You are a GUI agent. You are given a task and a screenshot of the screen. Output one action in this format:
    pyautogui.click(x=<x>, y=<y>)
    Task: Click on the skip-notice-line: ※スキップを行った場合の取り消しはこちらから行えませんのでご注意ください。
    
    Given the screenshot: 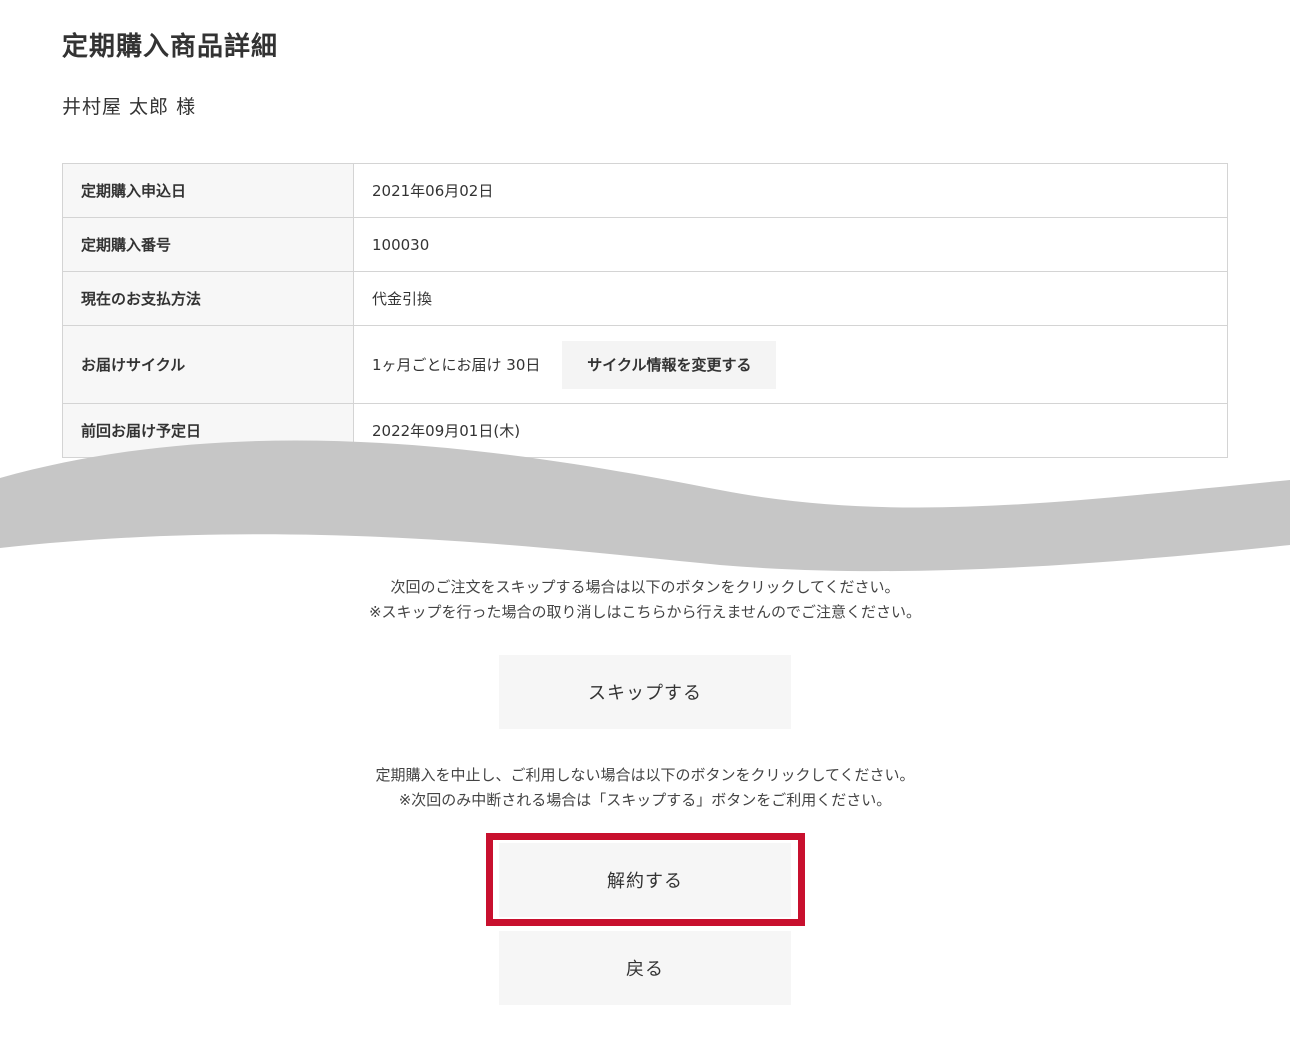 What is the action you would take?
    pyautogui.click(x=645, y=612)
    